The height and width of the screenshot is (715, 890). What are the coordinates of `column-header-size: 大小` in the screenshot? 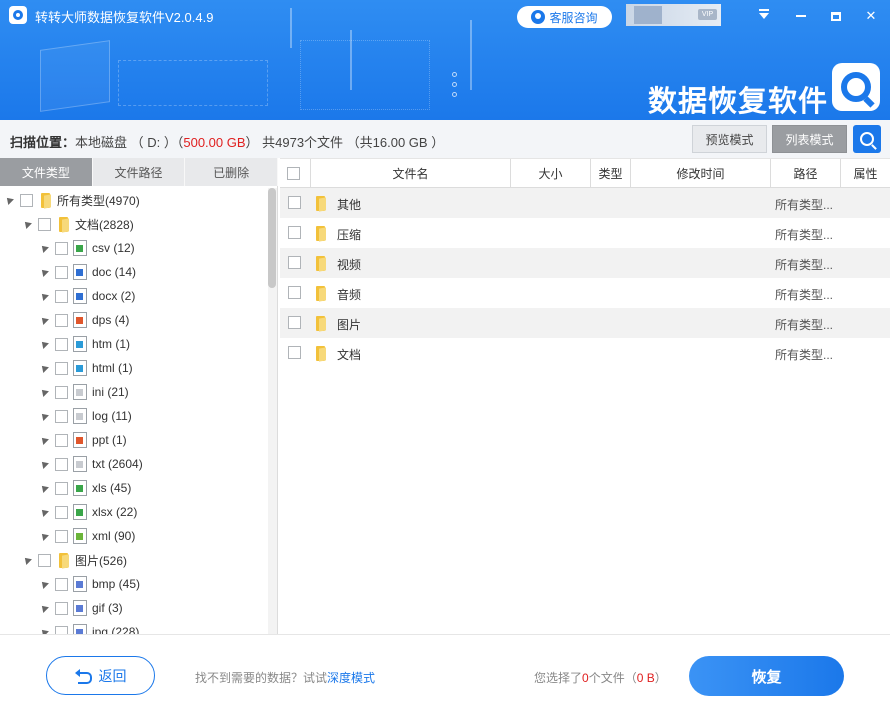 It's located at (550, 173).